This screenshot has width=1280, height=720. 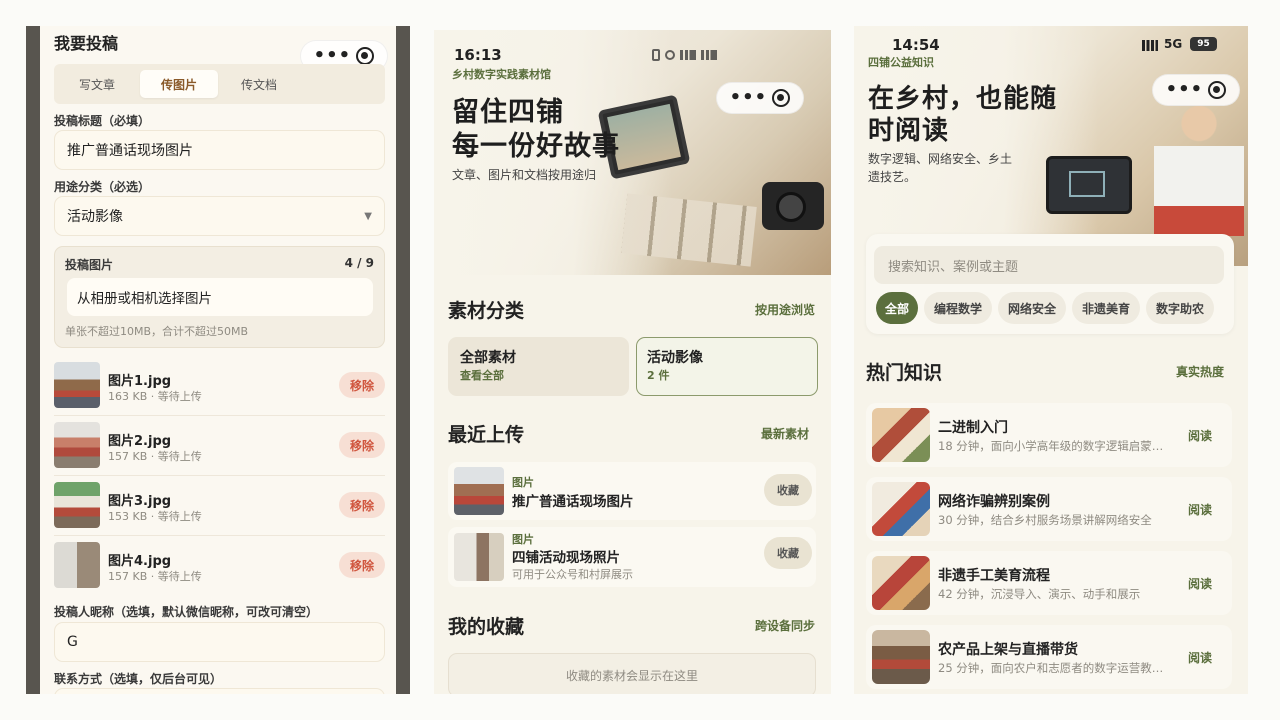 What do you see at coordinates (632, 491) in the screenshot?
I see `recent-item: 图片 推广普通话现场图片 收藏` at bounding box center [632, 491].